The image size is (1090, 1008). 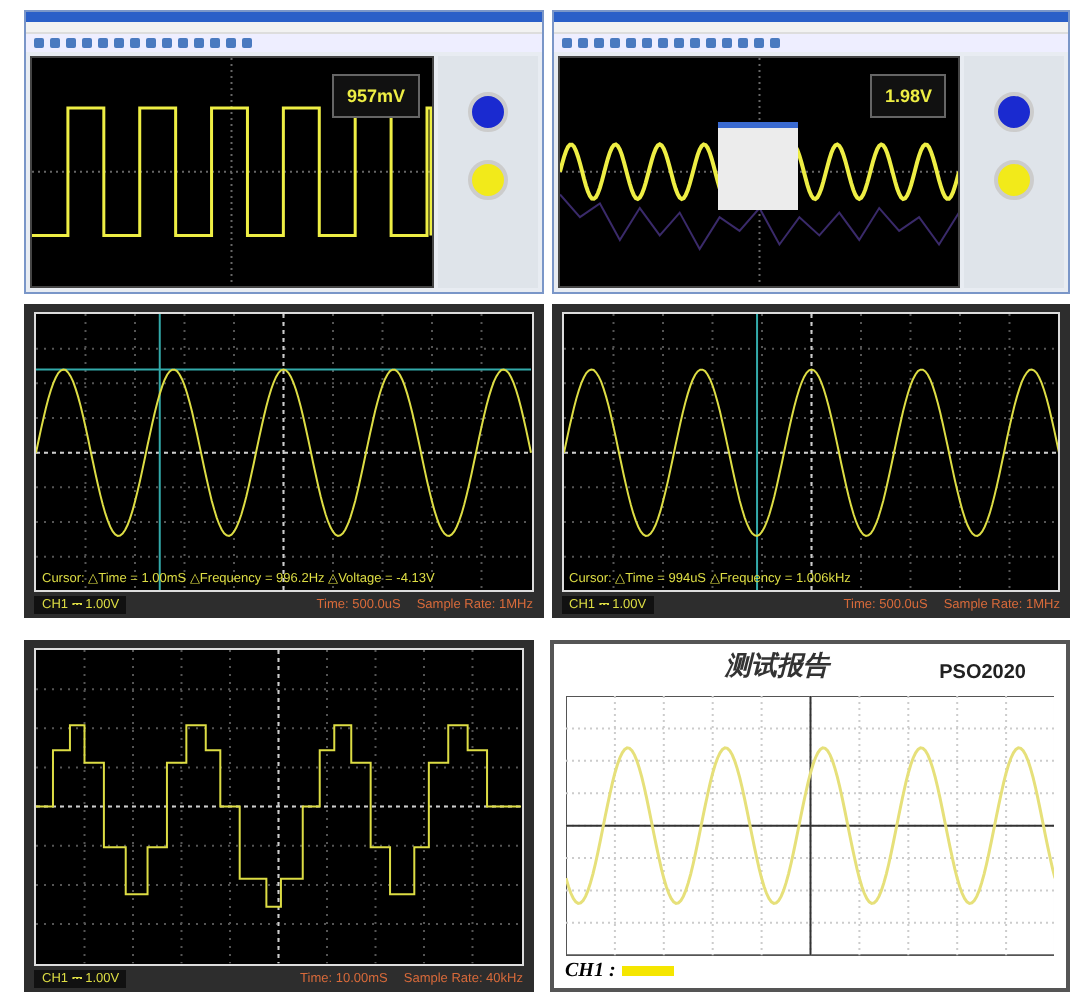 What do you see at coordinates (375, 96) in the screenshot?
I see `measurement-readout: 957mV` at bounding box center [375, 96].